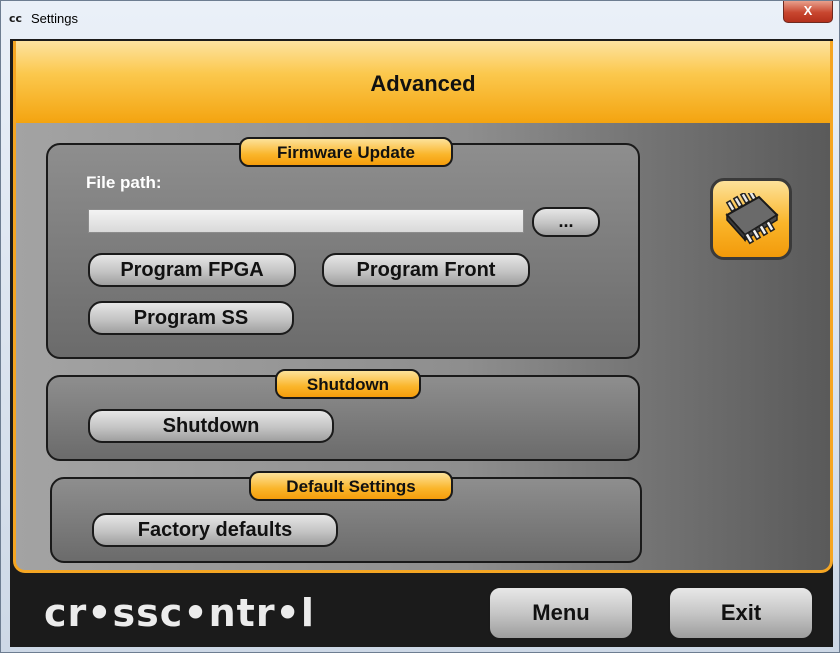  I want to click on file-path-input, so click(306, 221).